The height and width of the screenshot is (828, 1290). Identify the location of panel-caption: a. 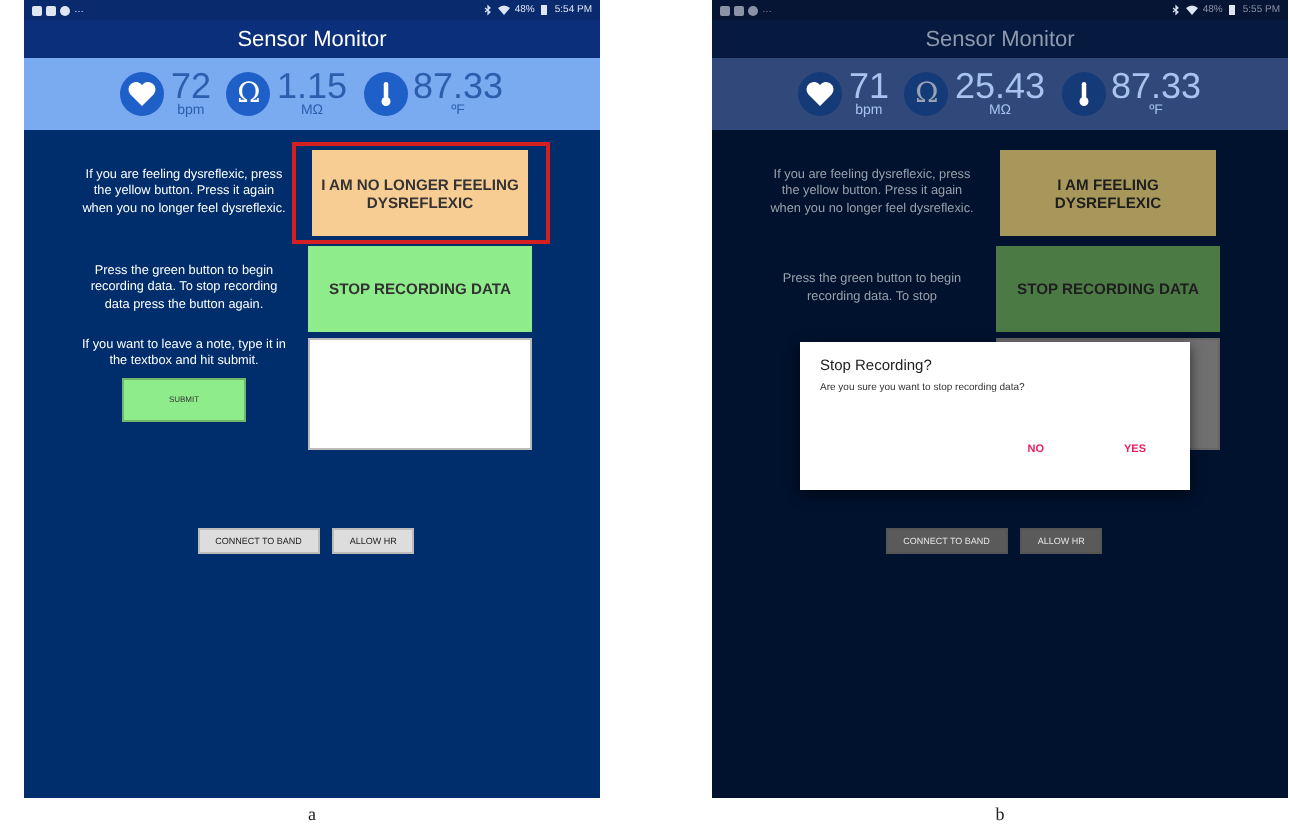
(312, 814).